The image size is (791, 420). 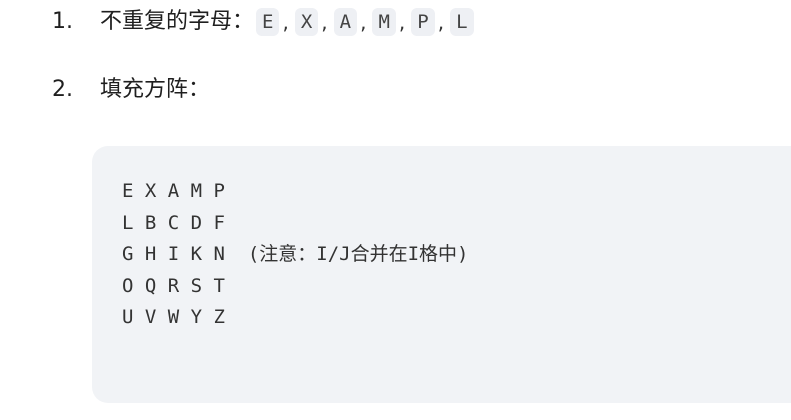 What do you see at coordinates (462, 22) in the screenshot?
I see `letter-chip: L` at bounding box center [462, 22].